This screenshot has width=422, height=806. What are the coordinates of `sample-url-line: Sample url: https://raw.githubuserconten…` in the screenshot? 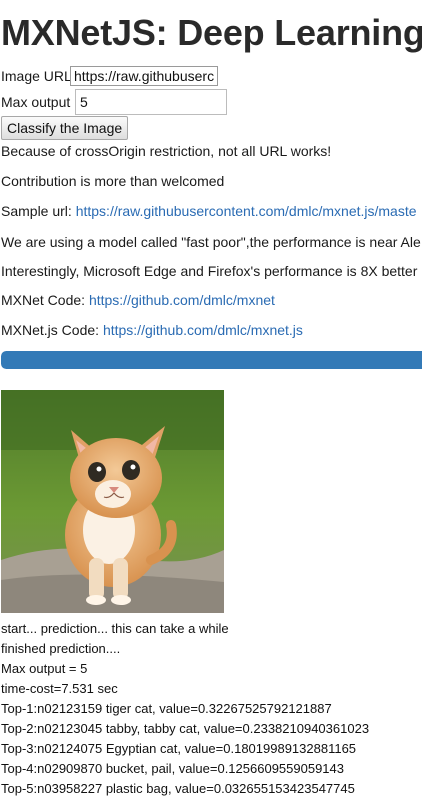 It's located at (209, 211).